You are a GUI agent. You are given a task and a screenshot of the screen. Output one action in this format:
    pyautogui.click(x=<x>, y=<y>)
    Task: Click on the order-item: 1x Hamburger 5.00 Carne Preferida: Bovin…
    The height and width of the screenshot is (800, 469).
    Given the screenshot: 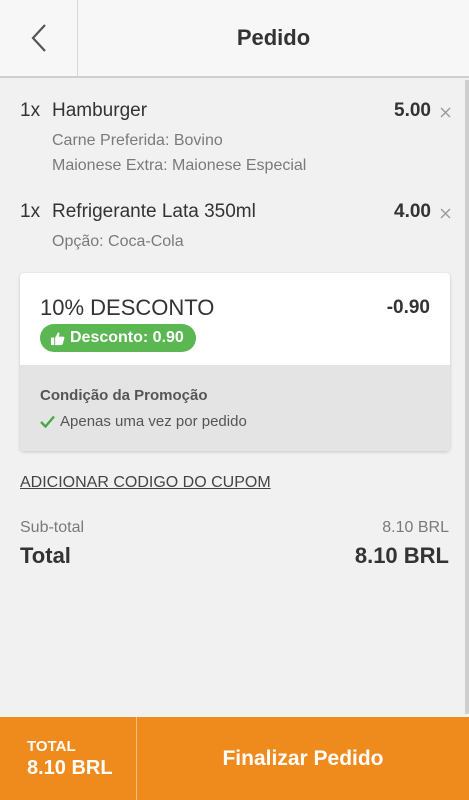 What is the action you would take?
    pyautogui.click(x=235, y=139)
    